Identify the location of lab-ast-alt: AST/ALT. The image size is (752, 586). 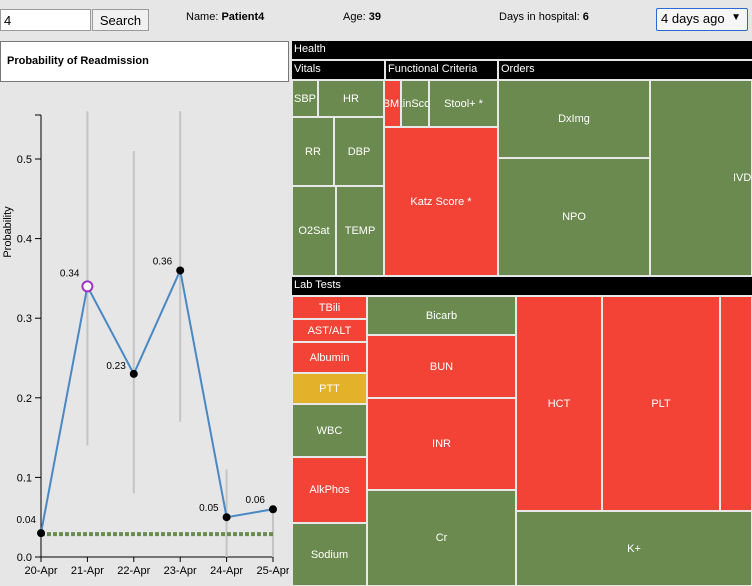
(329, 330).